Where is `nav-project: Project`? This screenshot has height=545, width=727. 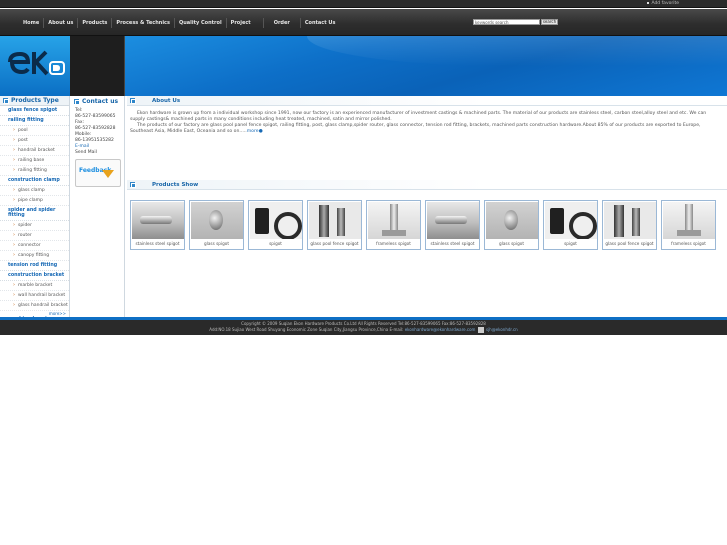
nav-project: Project is located at coordinates (245, 23).